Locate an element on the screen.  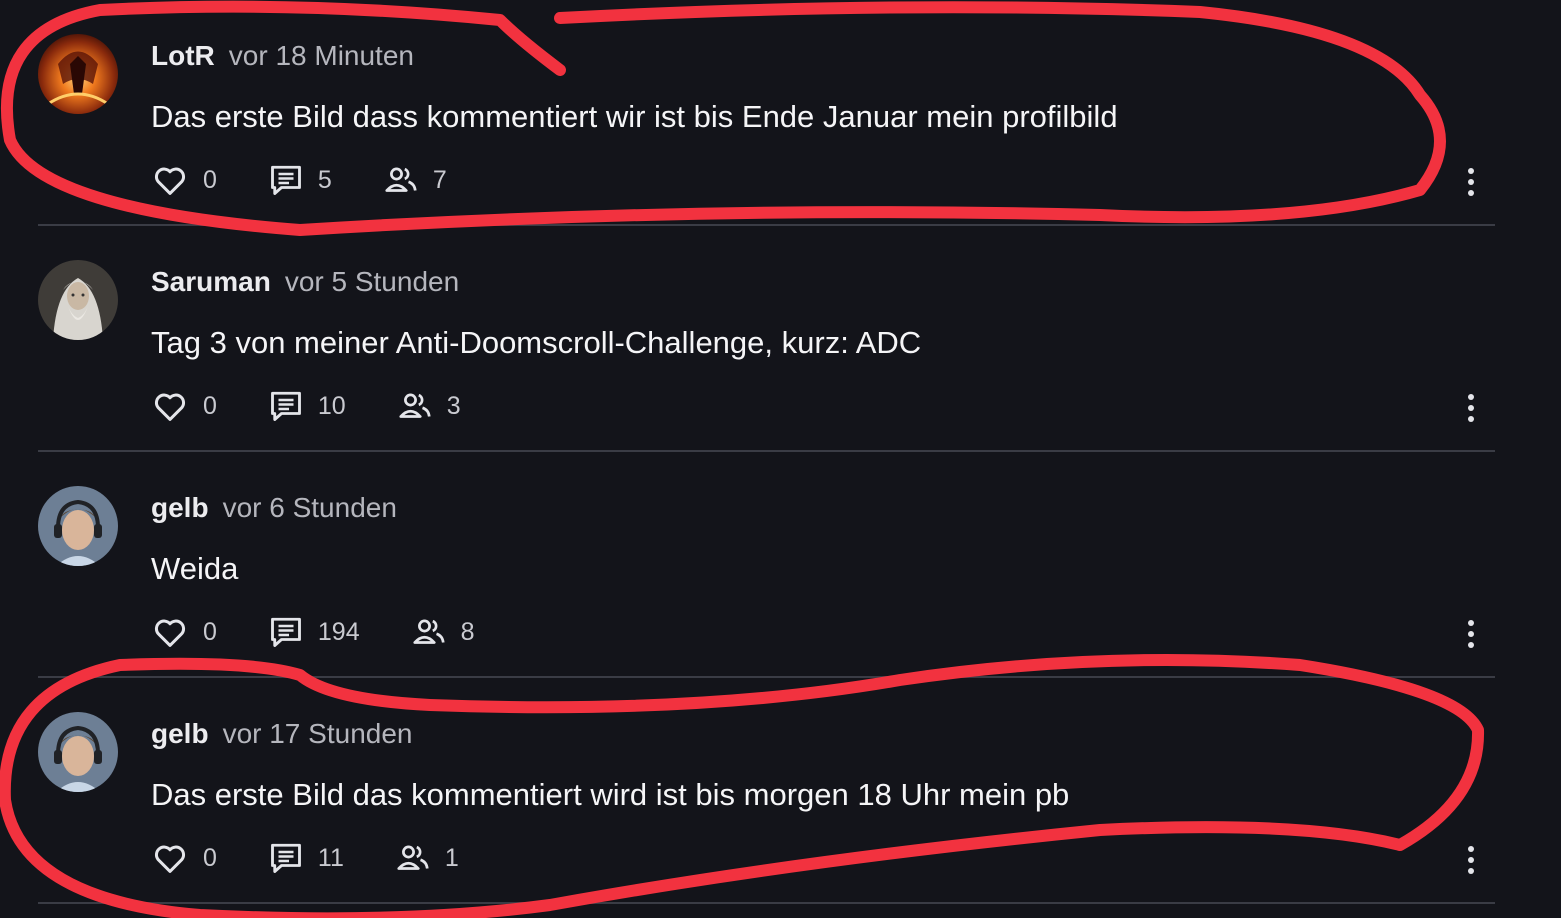
comment-count: 5 is located at coordinates (324, 179).